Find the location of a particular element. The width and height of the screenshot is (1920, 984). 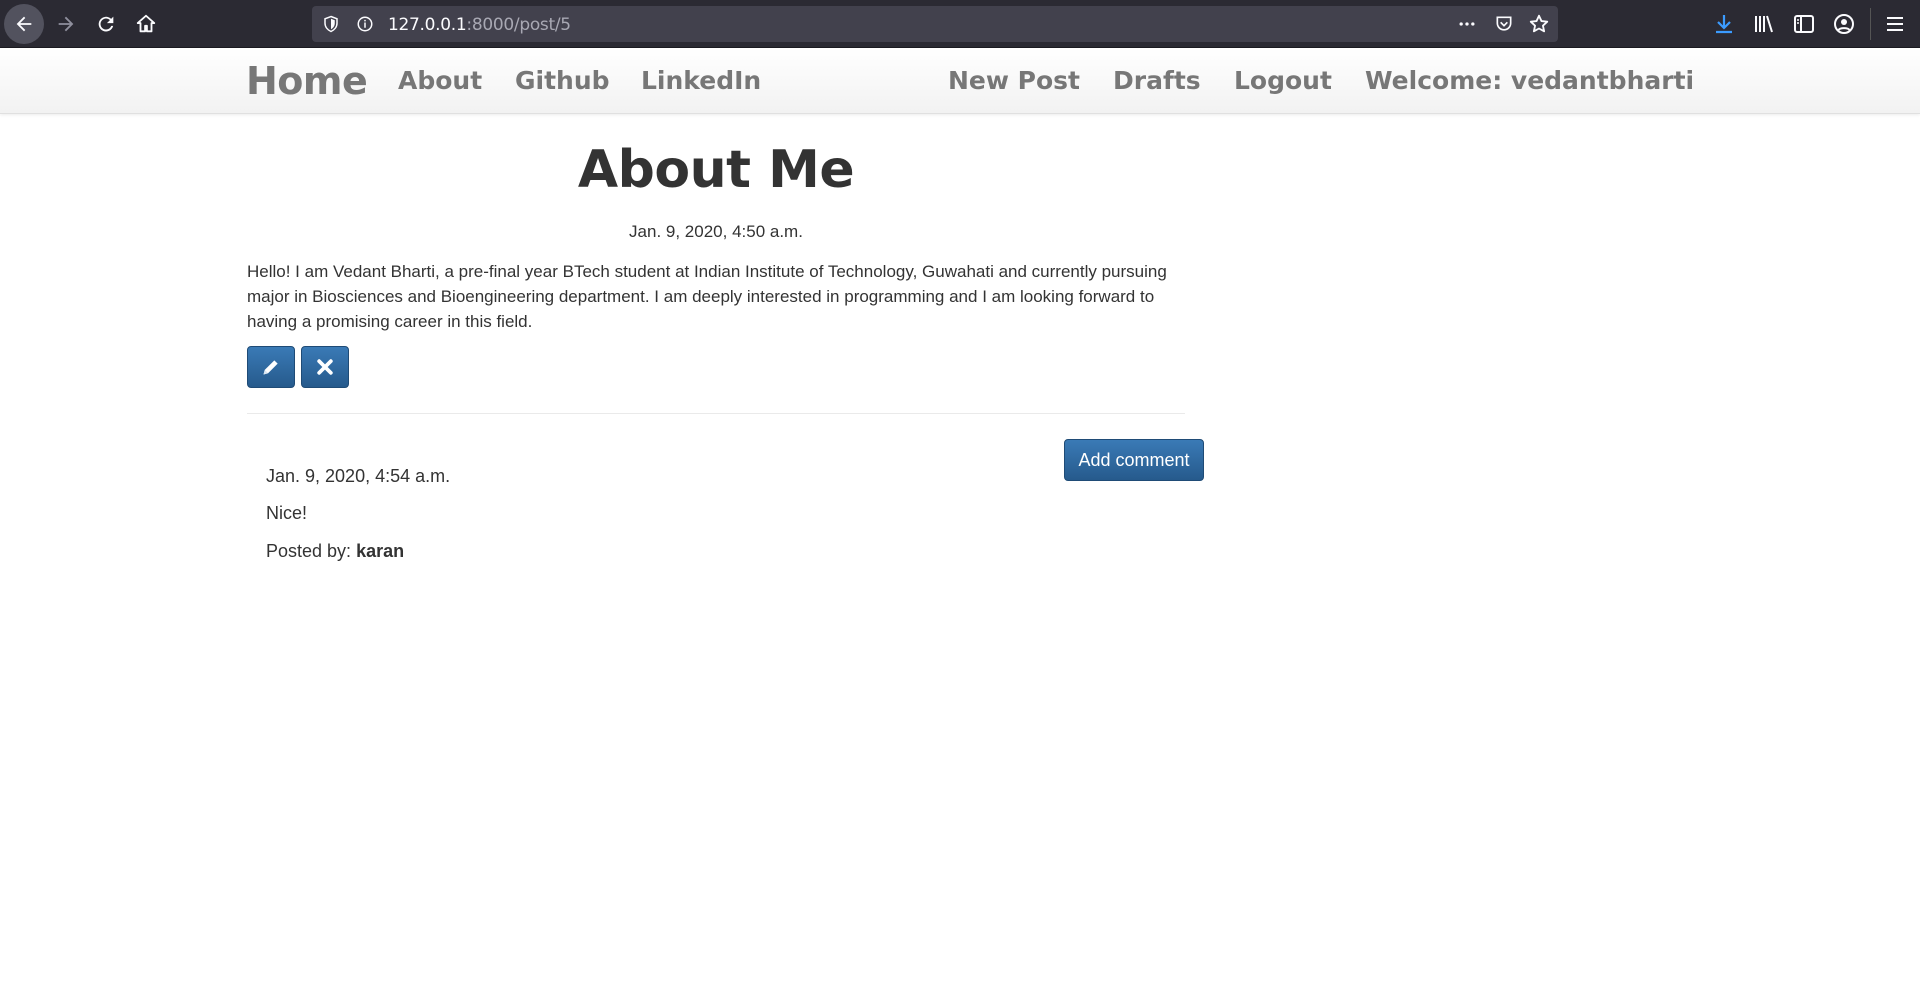

more-icon is located at coordinates (1467, 24).